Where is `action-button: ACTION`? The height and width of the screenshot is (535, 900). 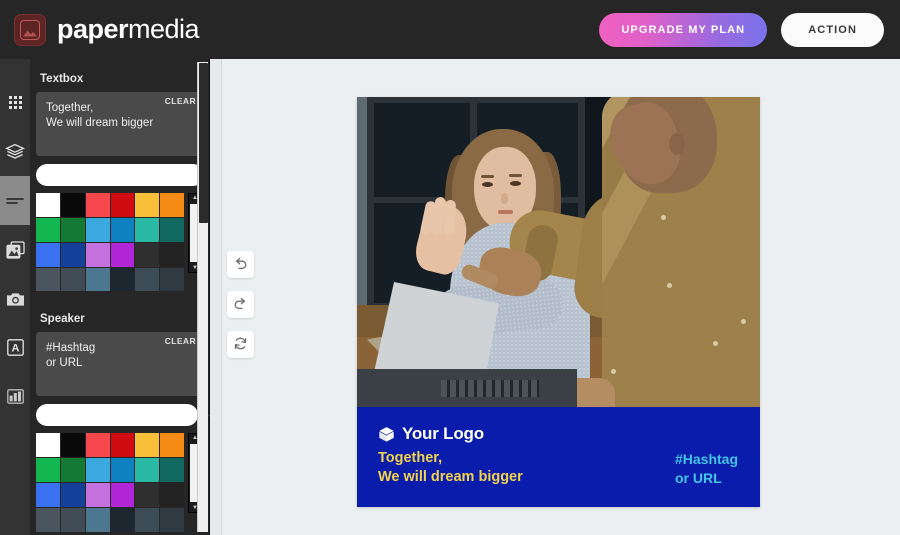 action-button: ACTION is located at coordinates (832, 29).